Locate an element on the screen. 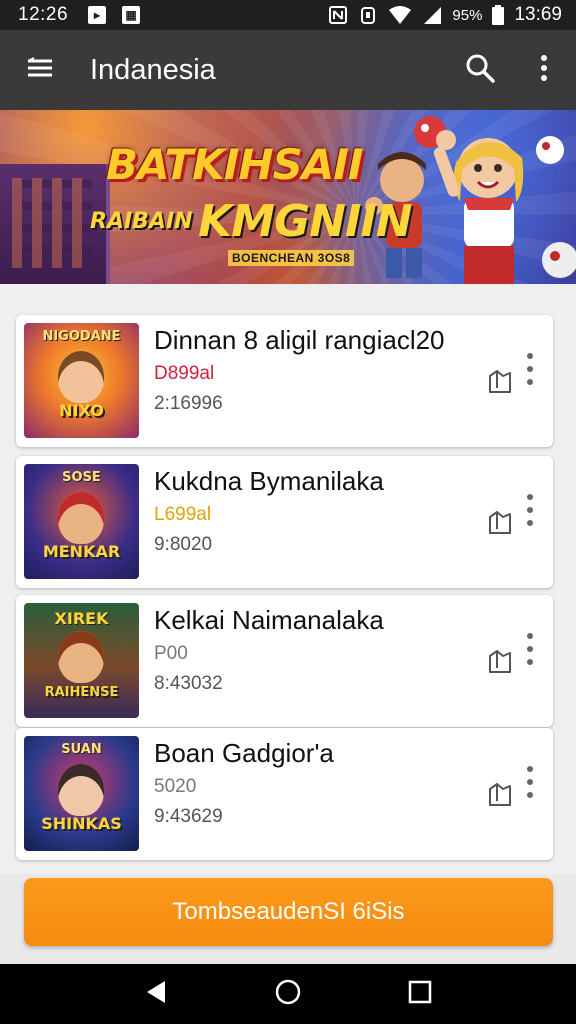 This screenshot has height=1024, width=576. item-meta: 9:8020 is located at coordinates (183, 544).